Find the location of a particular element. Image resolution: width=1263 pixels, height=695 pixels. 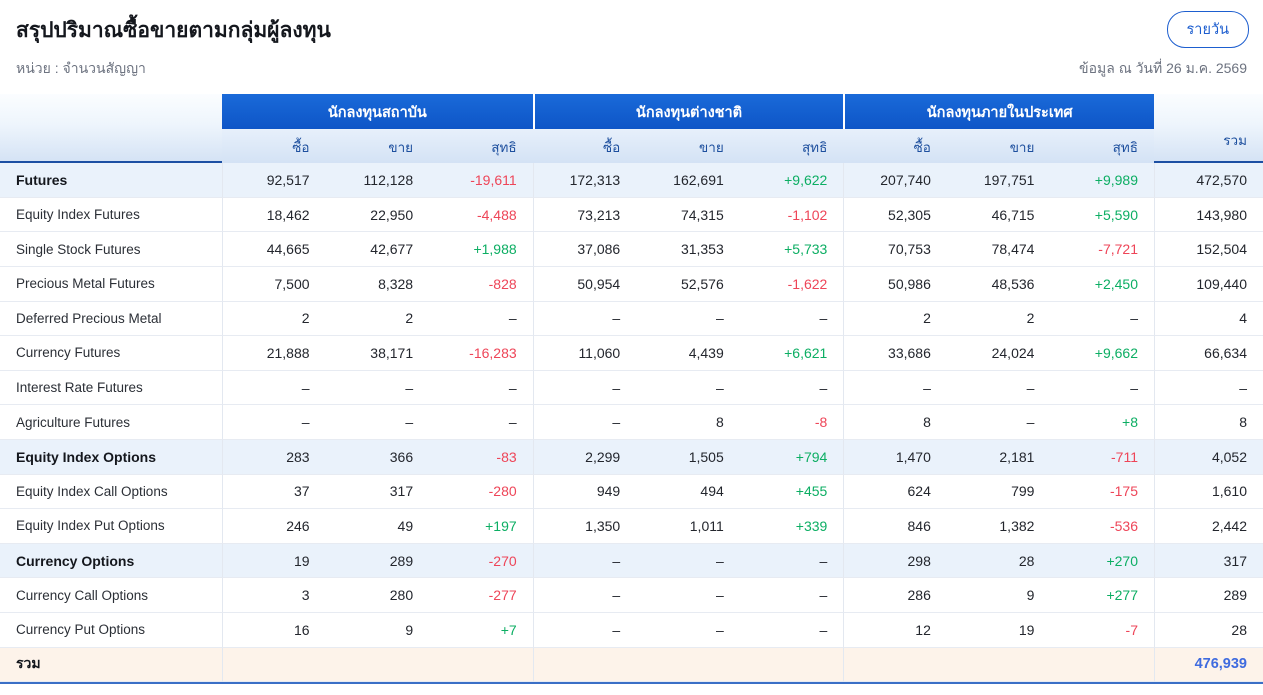

value-cell: 46,715 is located at coordinates (998, 215).